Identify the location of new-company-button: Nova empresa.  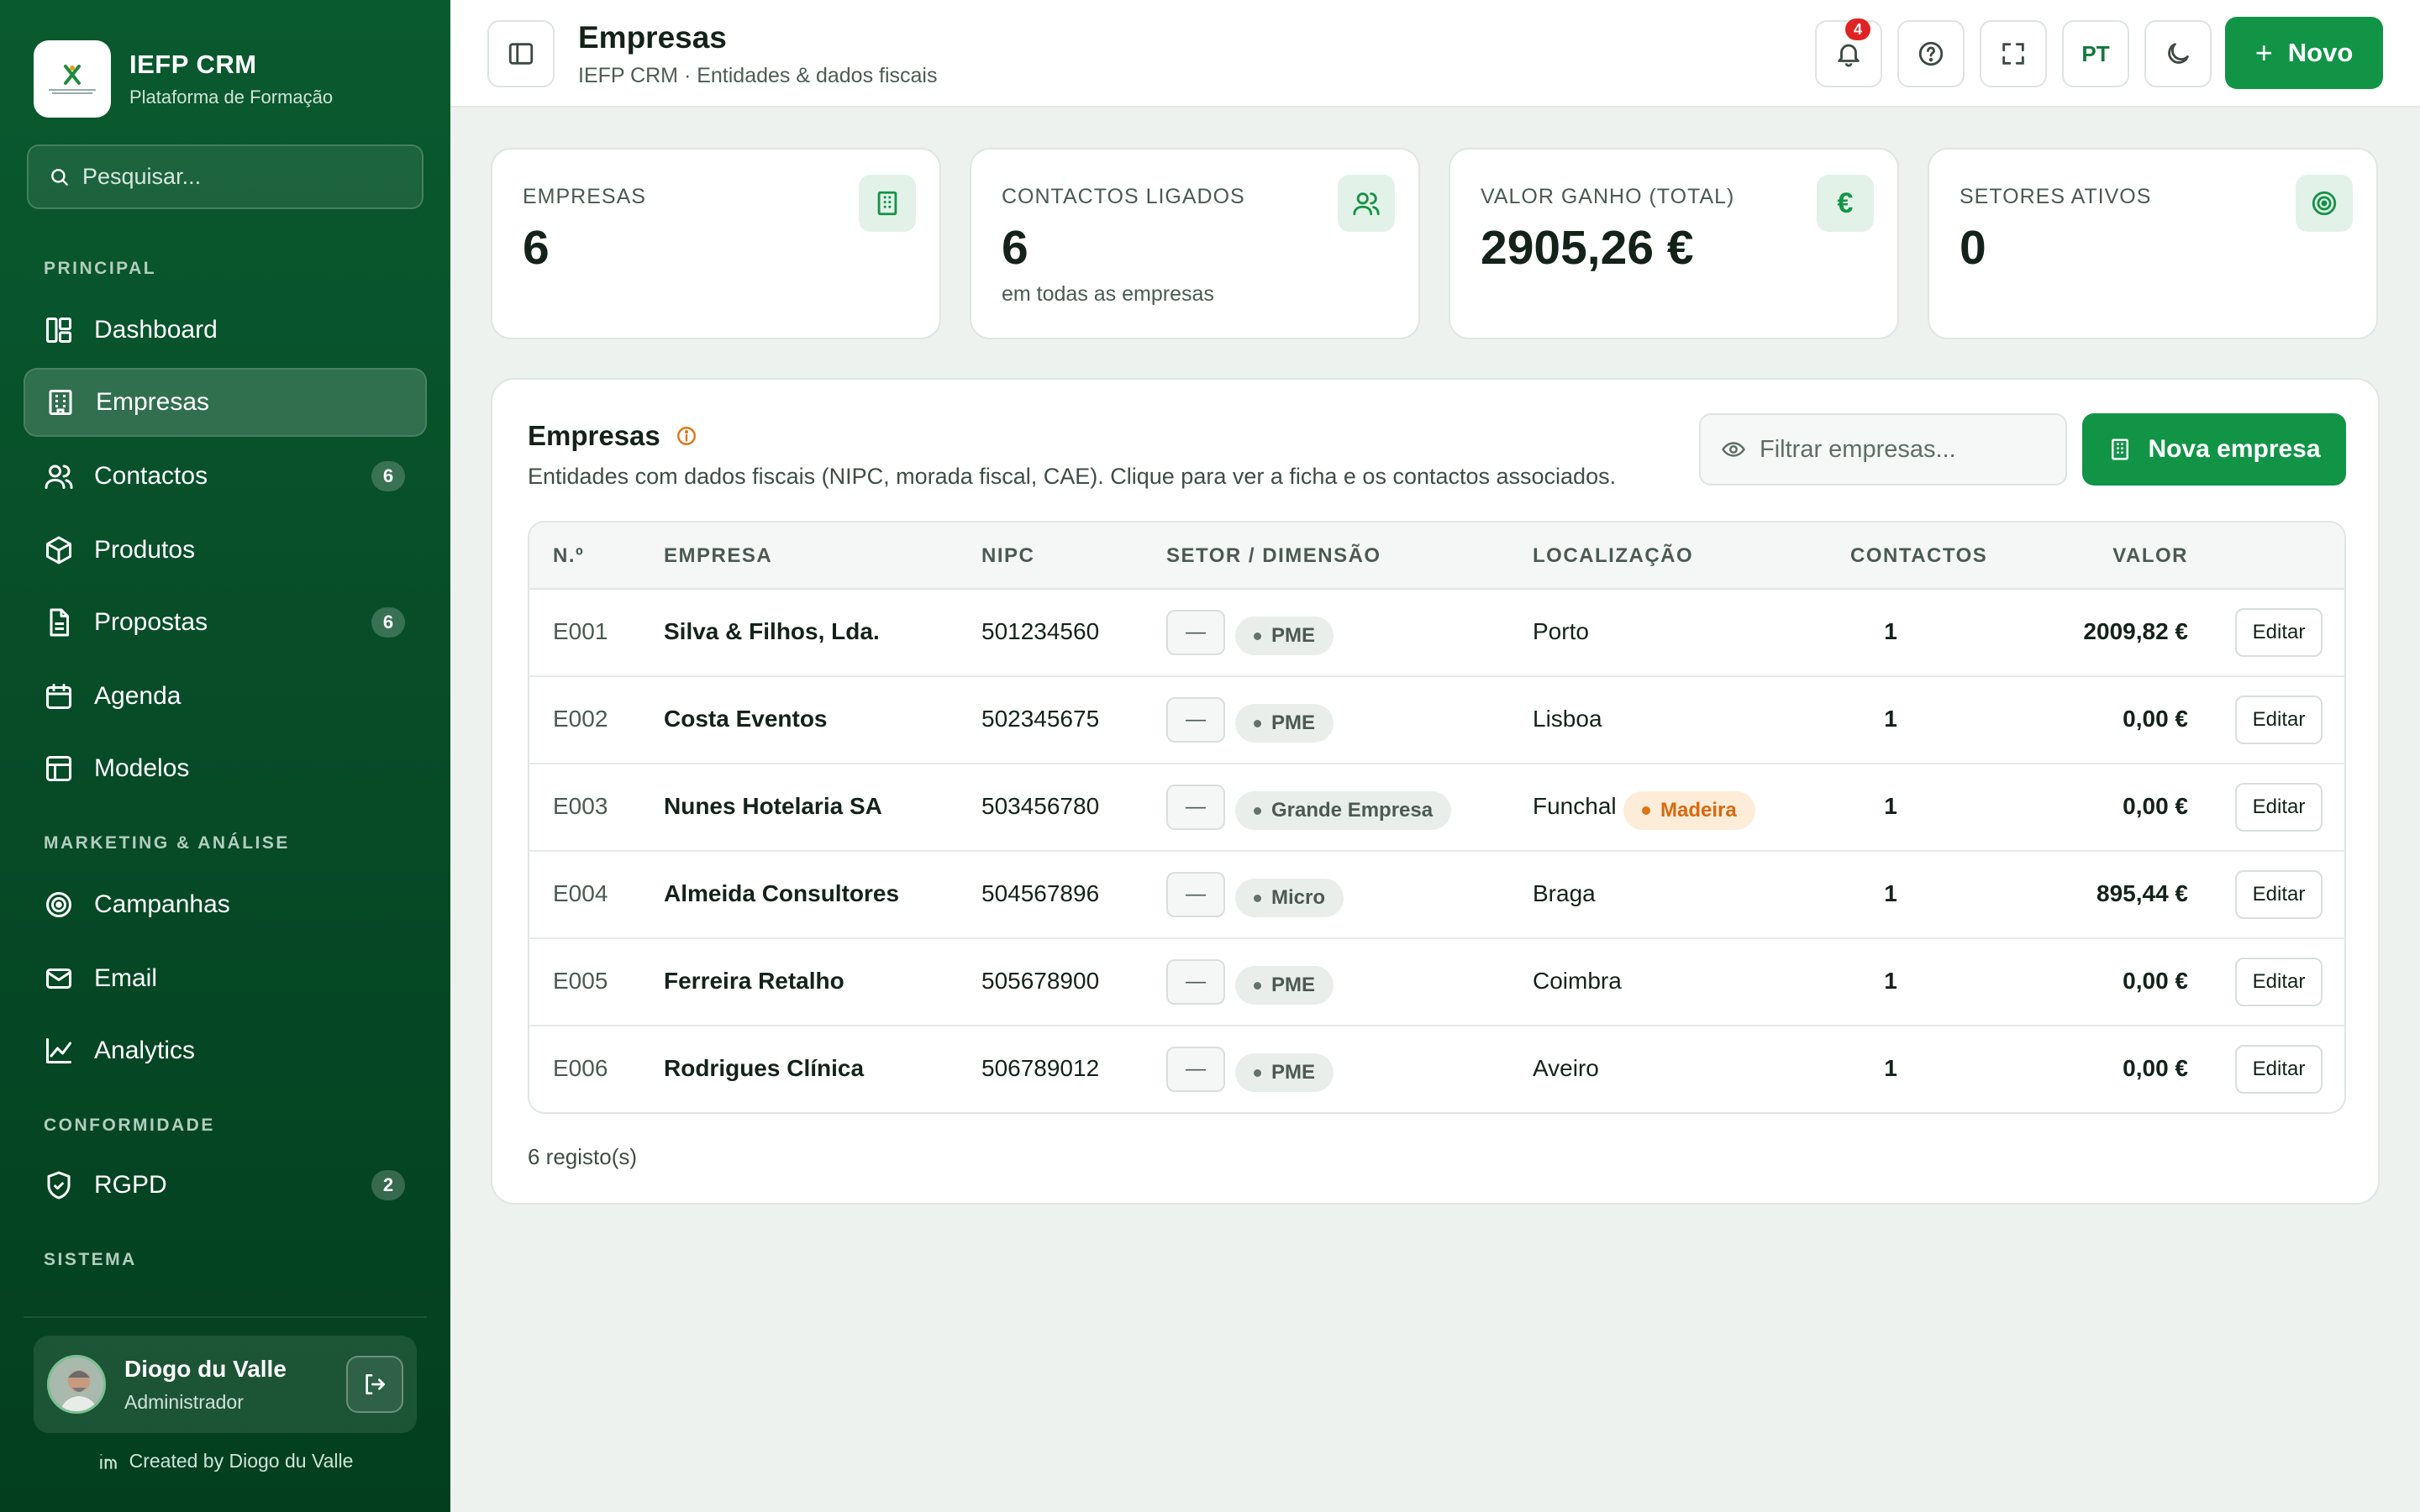
(2214, 449).